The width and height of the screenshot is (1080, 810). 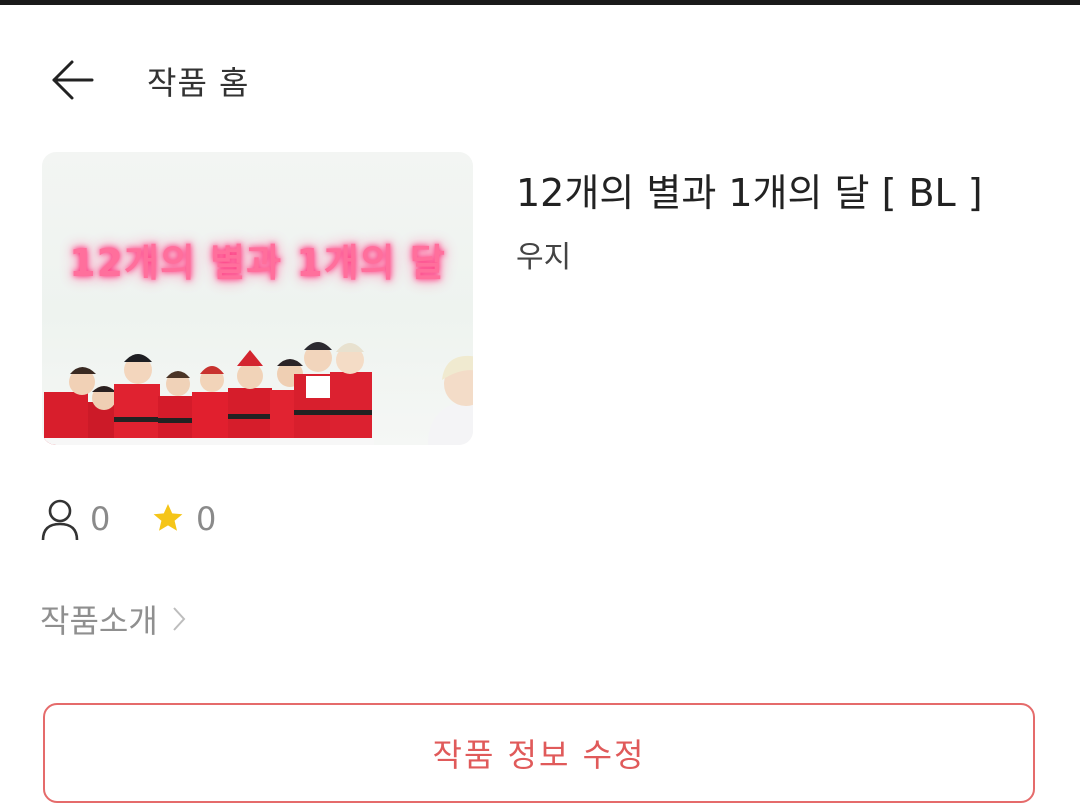 What do you see at coordinates (100, 519) in the screenshot?
I see `reader-count: 0` at bounding box center [100, 519].